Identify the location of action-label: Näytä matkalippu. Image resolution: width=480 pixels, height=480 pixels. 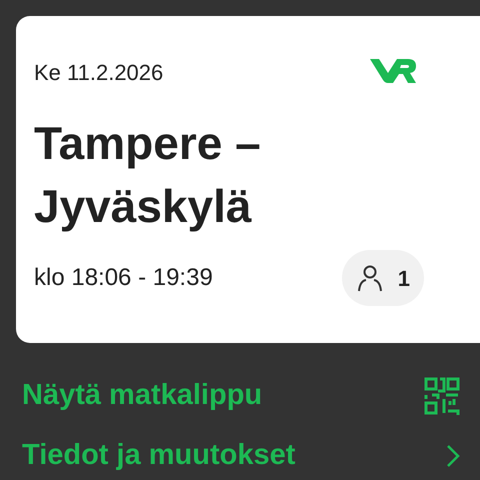
(142, 396).